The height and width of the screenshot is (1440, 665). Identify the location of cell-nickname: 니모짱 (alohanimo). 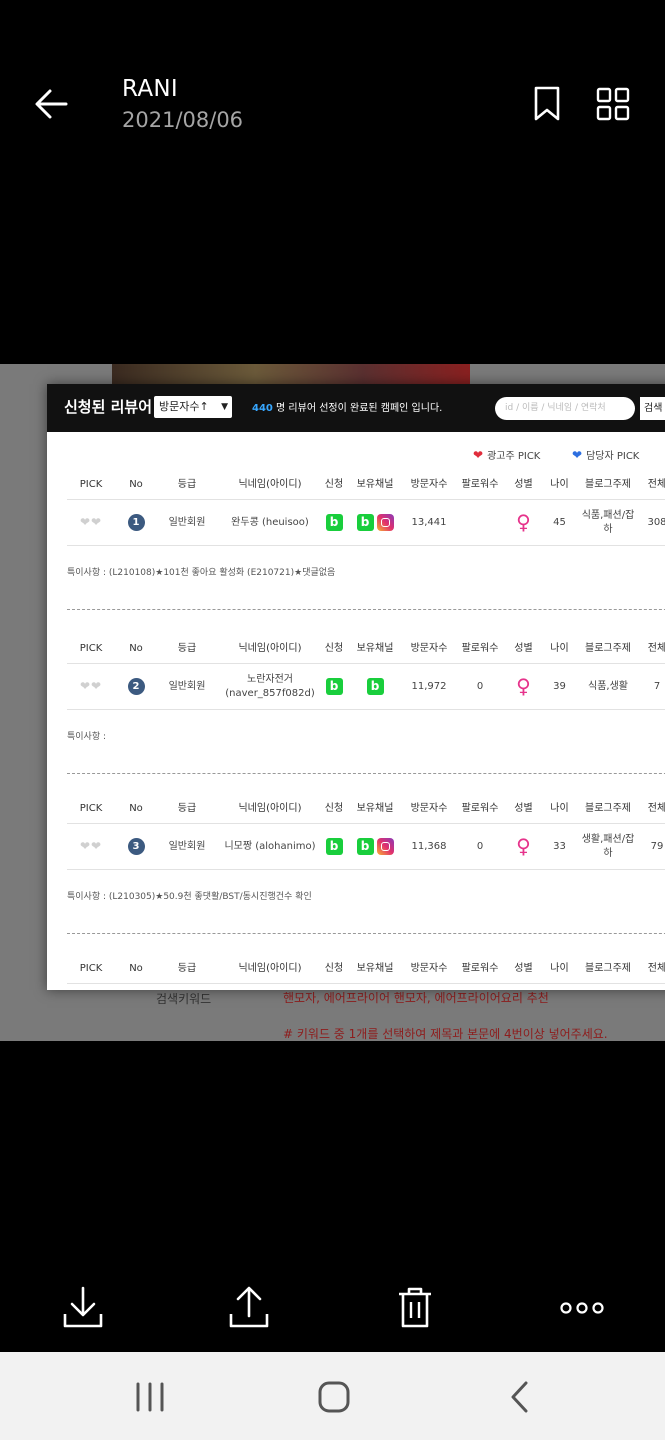
(270, 846).